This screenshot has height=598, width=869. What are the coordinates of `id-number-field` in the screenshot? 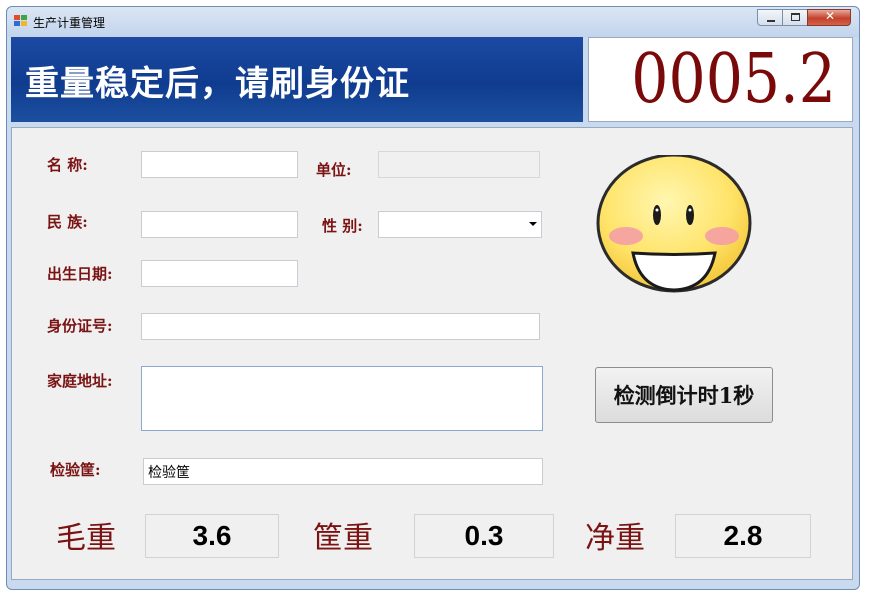 It's located at (340, 326).